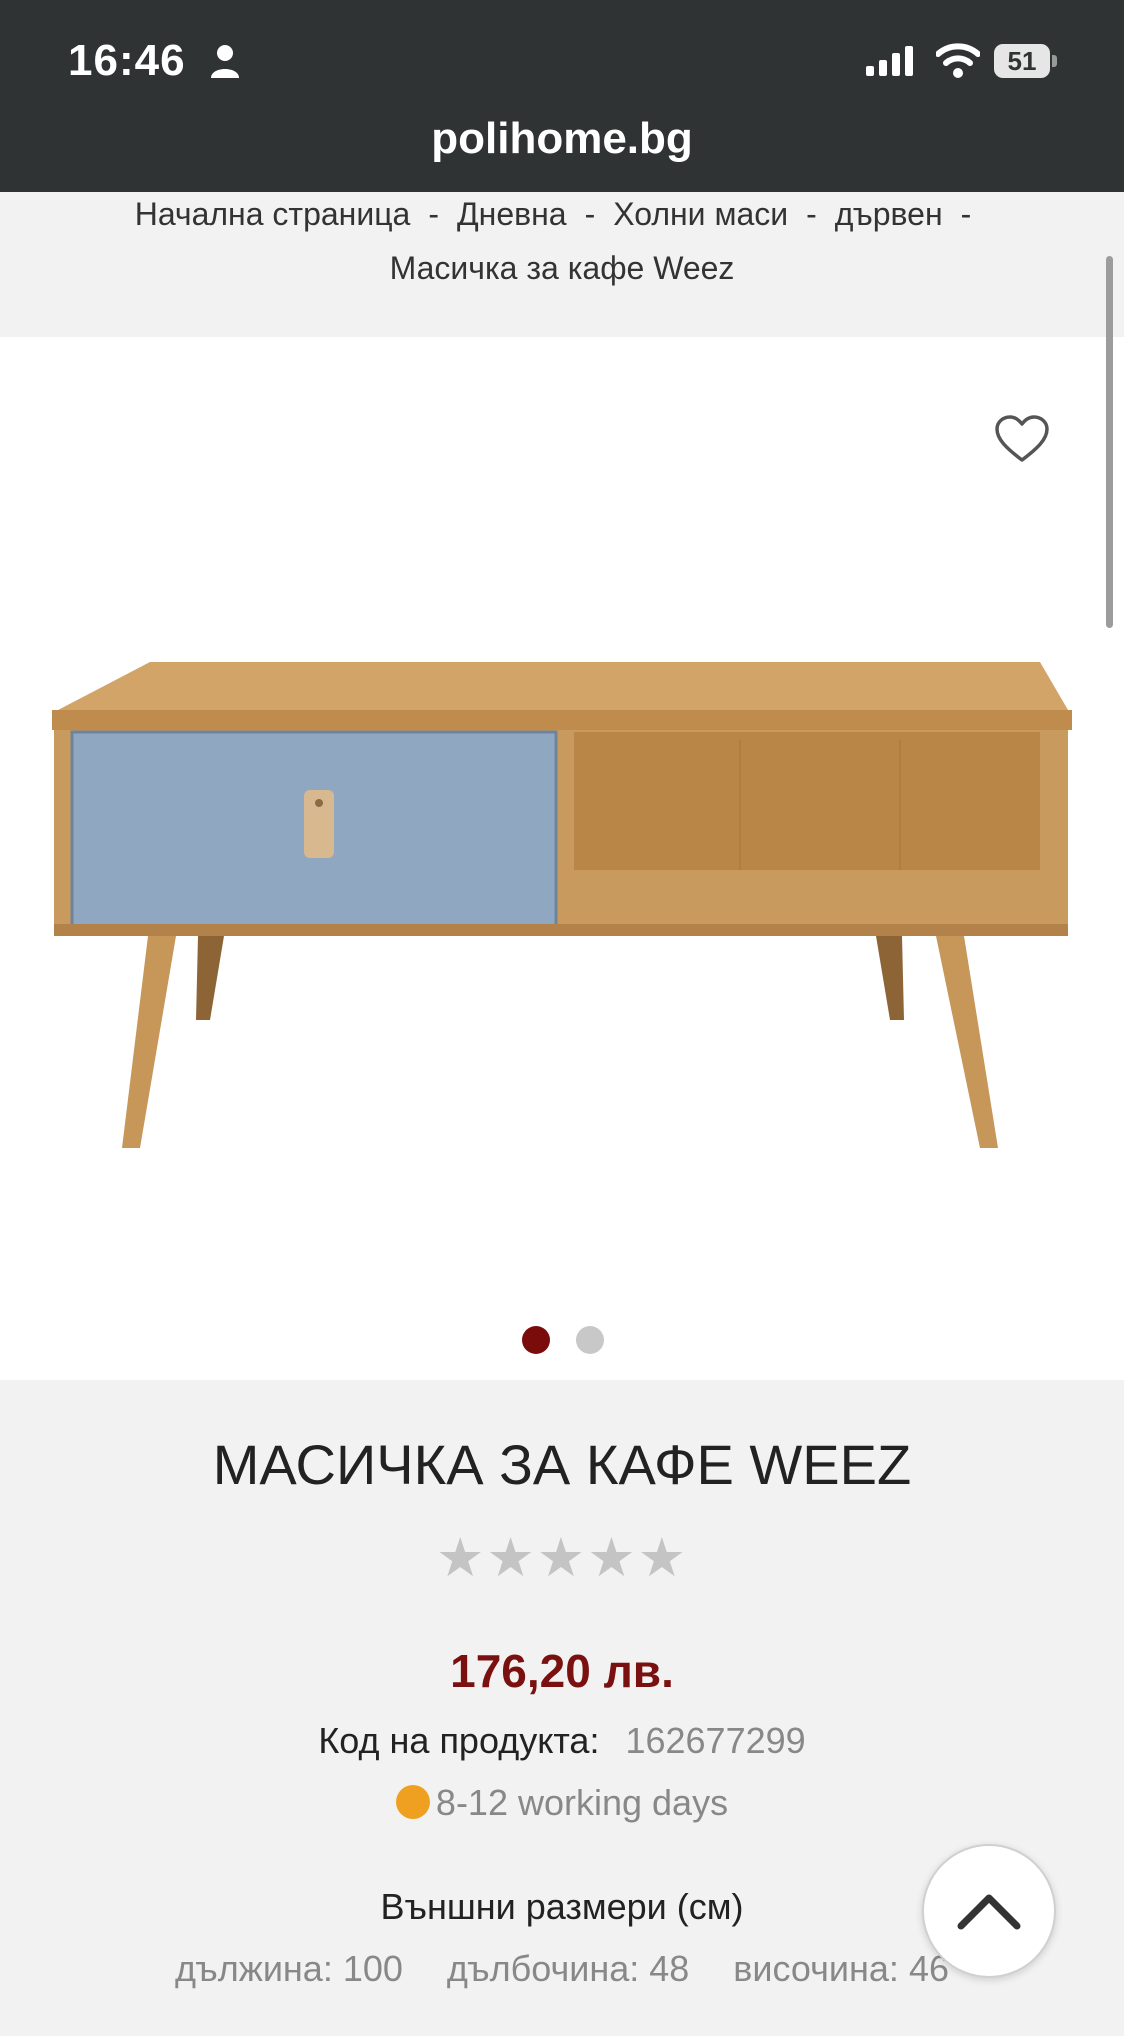  Describe the element at coordinates (459, 1740) in the screenshot. I see `product-code-label: Код на продукта:` at that location.